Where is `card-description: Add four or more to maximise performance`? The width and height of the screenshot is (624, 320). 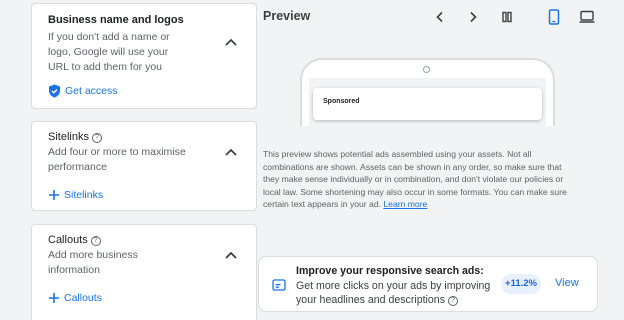
card-description: Add four or more to maximise performance is located at coordinates (117, 159).